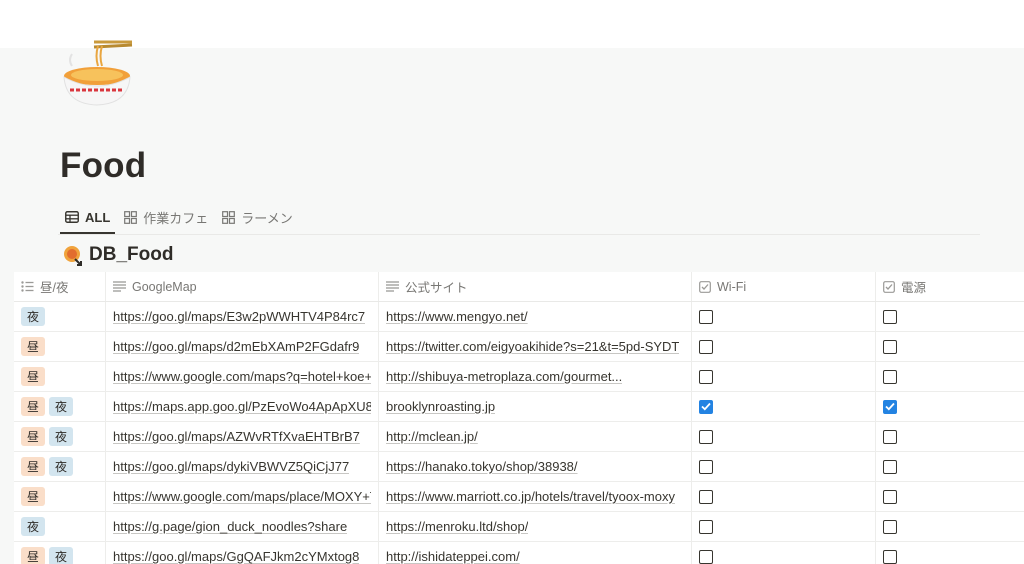  I want to click on table-icon, so click(72, 217).